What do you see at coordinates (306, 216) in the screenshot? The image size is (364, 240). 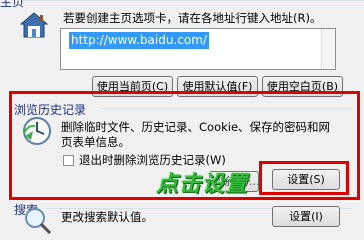 I see `search-settings-button: 设置(I)` at bounding box center [306, 216].